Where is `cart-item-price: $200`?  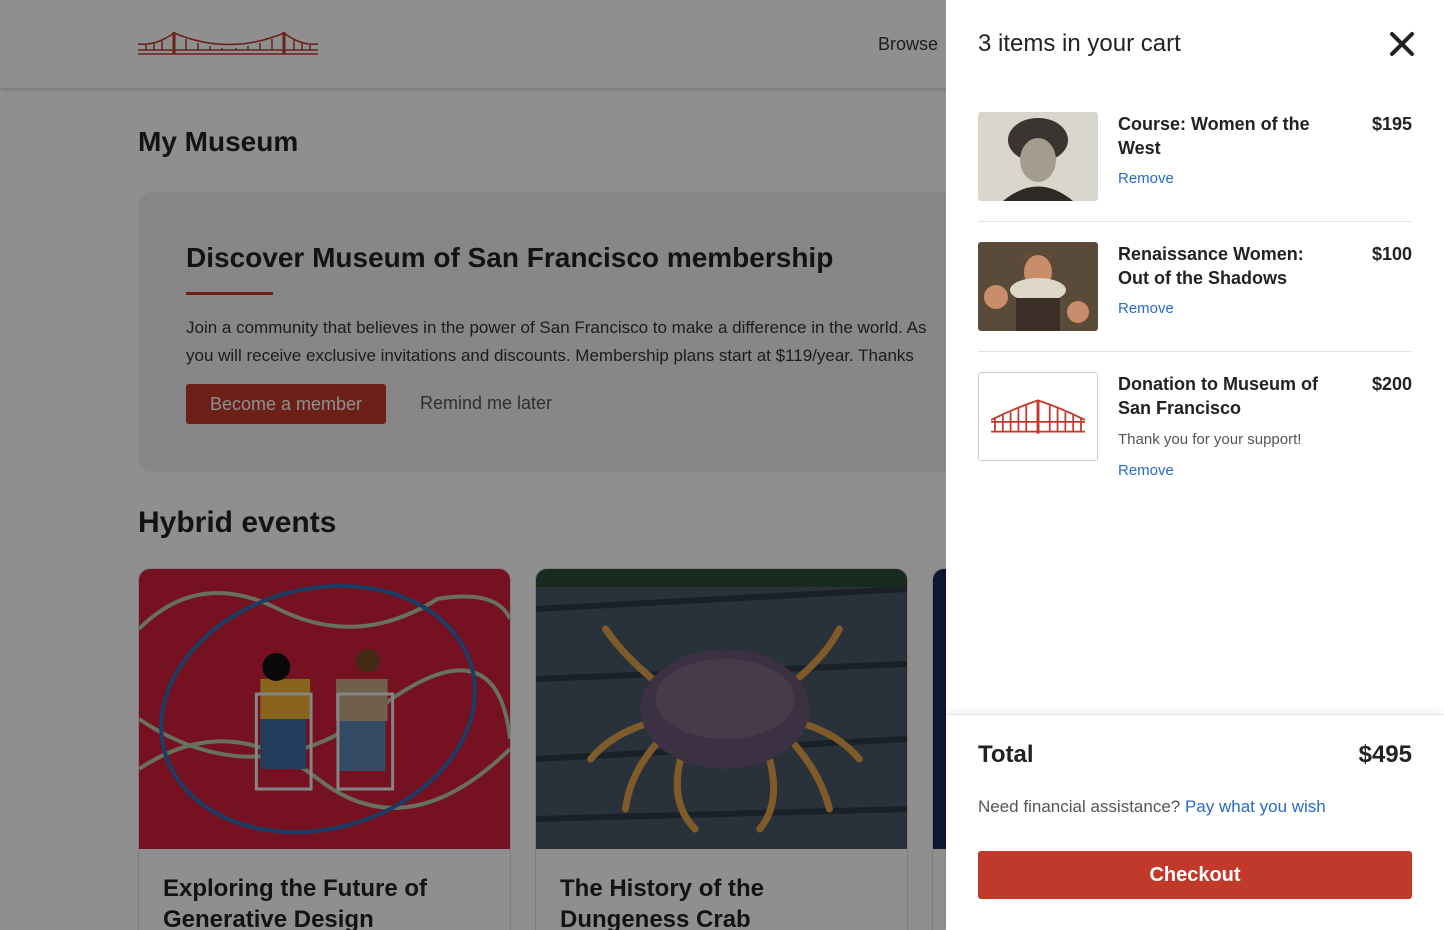
cart-item-price: $200 is located at coordinates (1391, 384).